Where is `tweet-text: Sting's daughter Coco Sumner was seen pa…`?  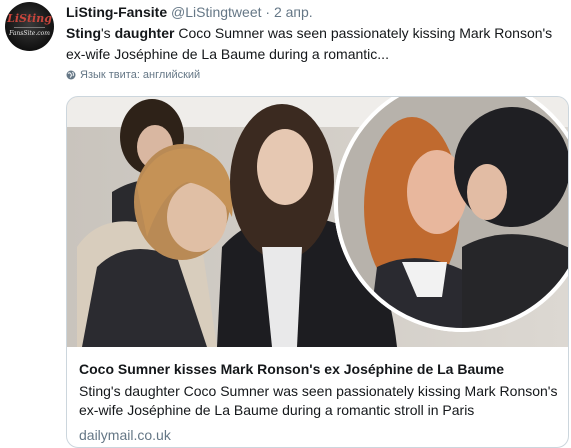
tweet-text: Sting's daughter Coco Sumner was seen pa… is located at coordinates (313, 44).